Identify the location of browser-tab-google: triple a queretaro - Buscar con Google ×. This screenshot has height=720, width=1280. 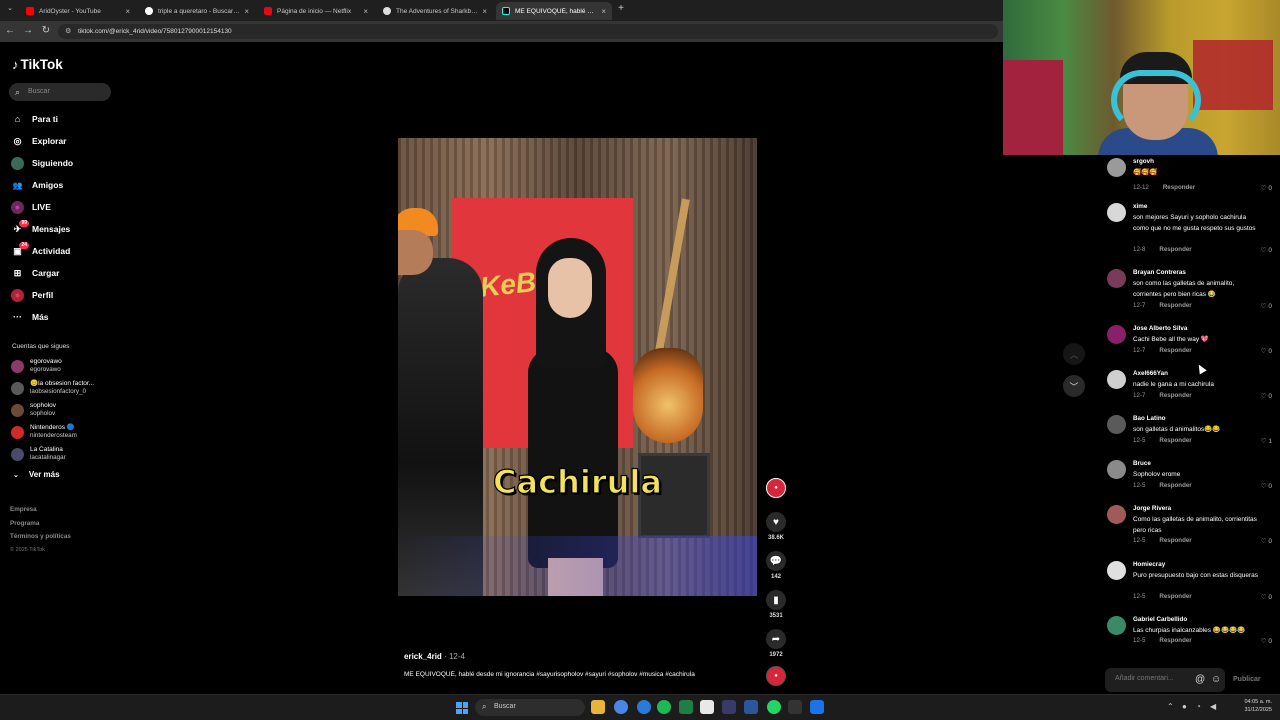
(197, 11).